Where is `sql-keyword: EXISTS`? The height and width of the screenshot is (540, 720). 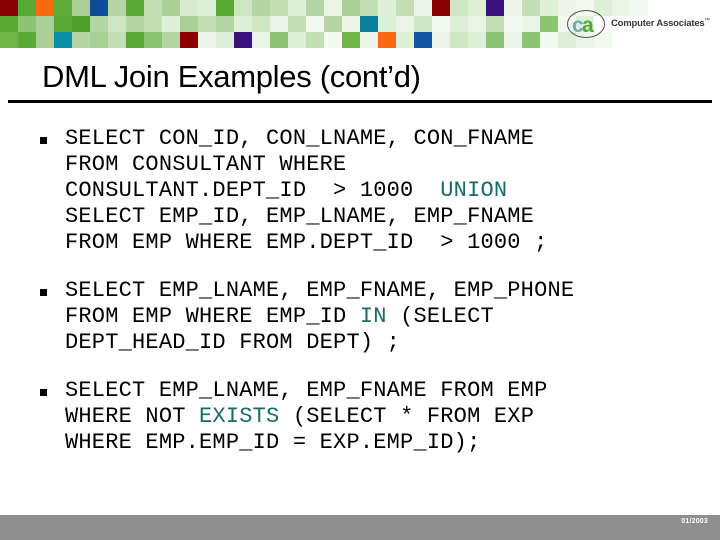 sql-keyword: EXISTS is located at coordinates (239, 416).